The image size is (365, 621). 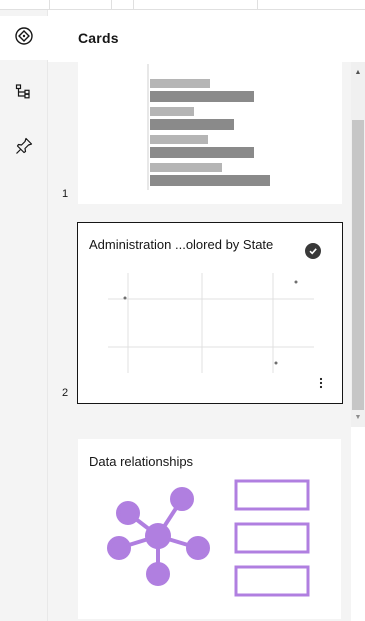 What do you see at coordinates (65, 393) in the screenshot?
I see `card-number: 2` at bounding box center [65, 393].